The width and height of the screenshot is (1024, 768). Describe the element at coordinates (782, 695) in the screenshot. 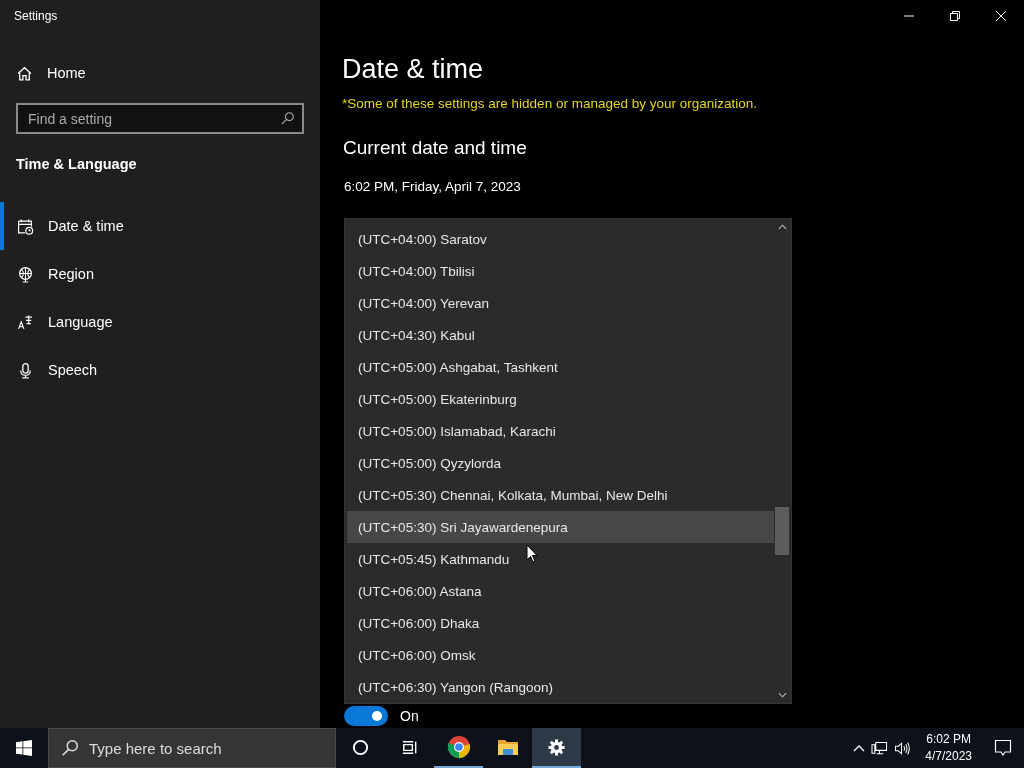

I see `scroll-down-icon` at that location.